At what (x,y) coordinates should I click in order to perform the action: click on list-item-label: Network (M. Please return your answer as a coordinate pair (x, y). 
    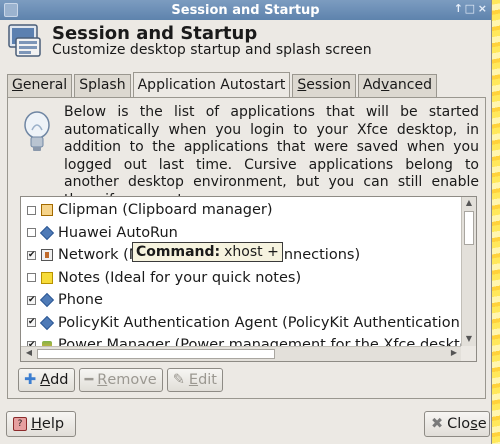
    Looking at the image, I should click on (100, 255).